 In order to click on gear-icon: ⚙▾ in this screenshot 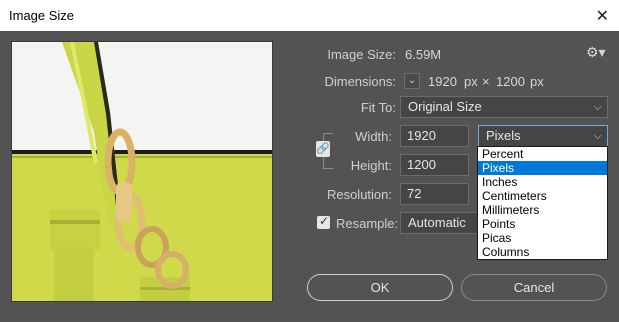, I will do `click(596, 52)`.